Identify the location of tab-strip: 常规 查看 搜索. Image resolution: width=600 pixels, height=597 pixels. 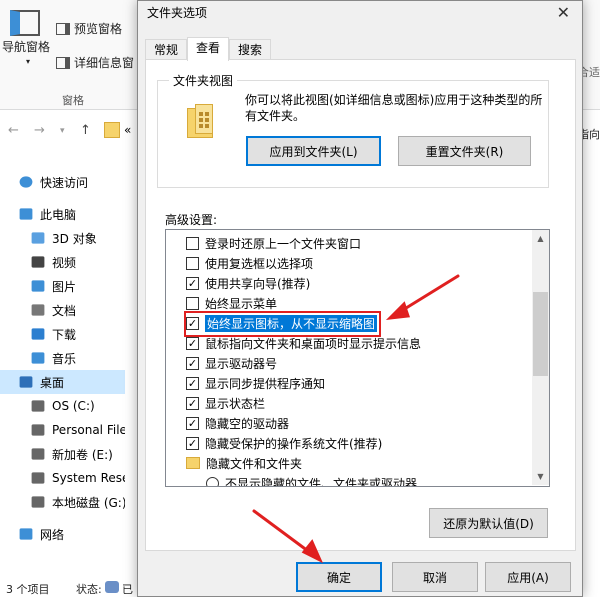
(208, 49).